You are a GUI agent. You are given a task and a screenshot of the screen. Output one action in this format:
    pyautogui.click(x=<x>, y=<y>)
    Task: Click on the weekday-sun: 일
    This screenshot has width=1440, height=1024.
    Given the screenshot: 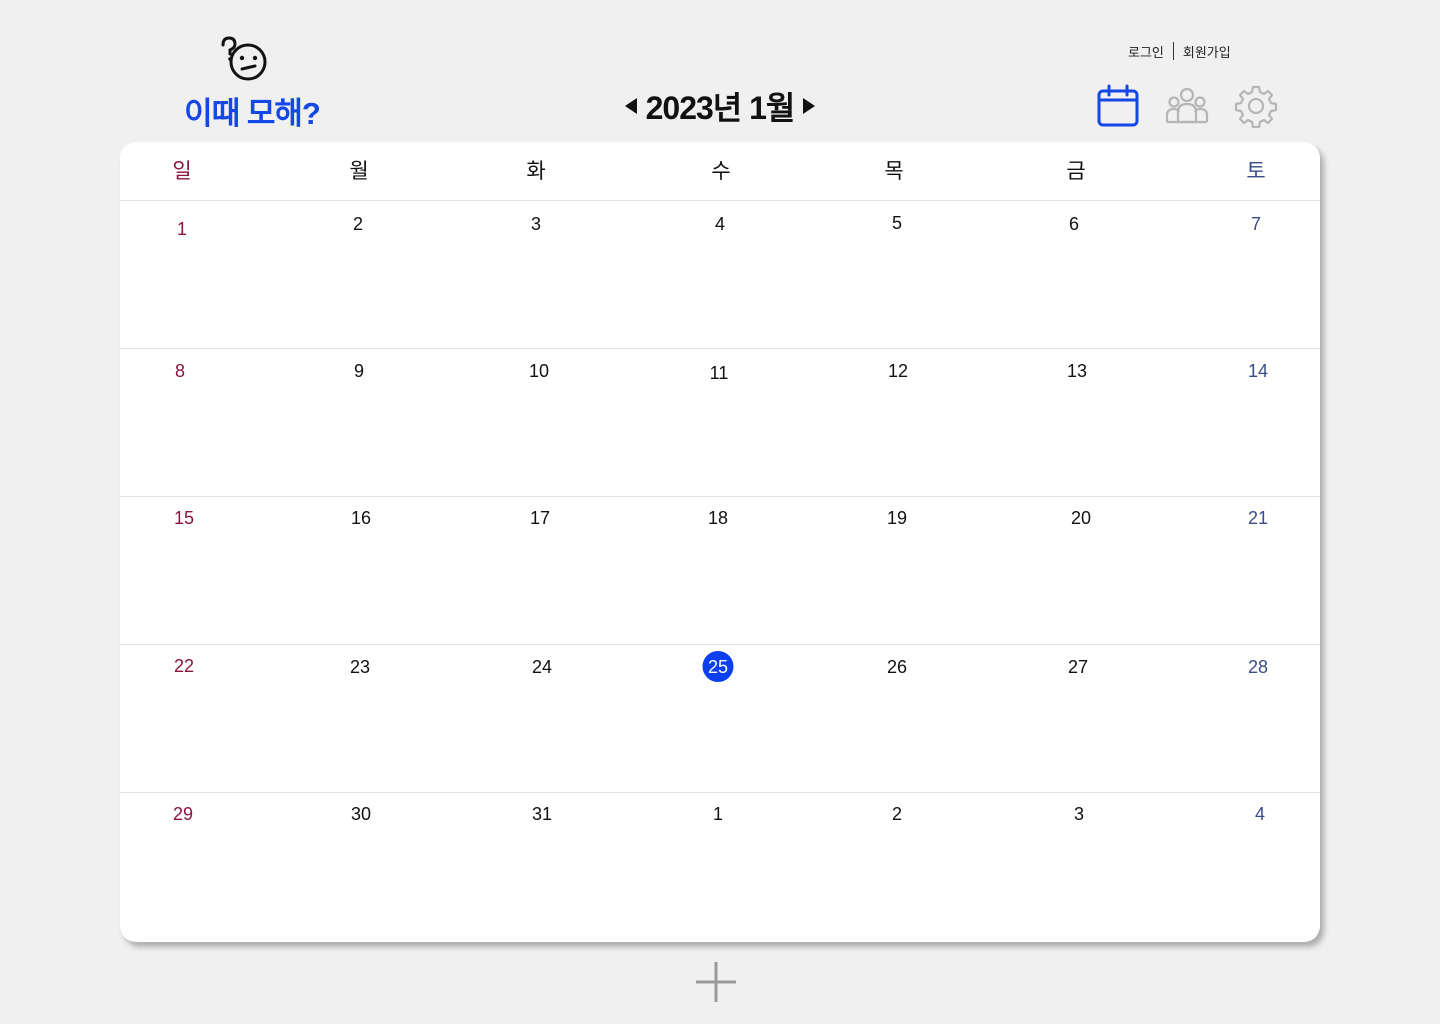 What is the action you would take?
    pyautogui.click(x=182, y=171)
    